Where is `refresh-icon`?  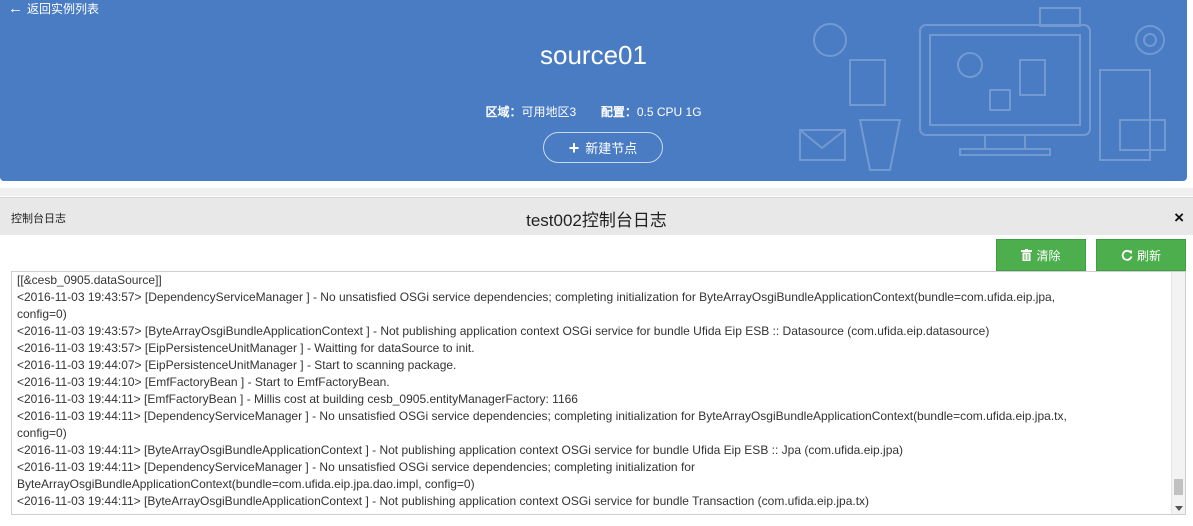
refresh-icon is located at coordinates (1127, 255).